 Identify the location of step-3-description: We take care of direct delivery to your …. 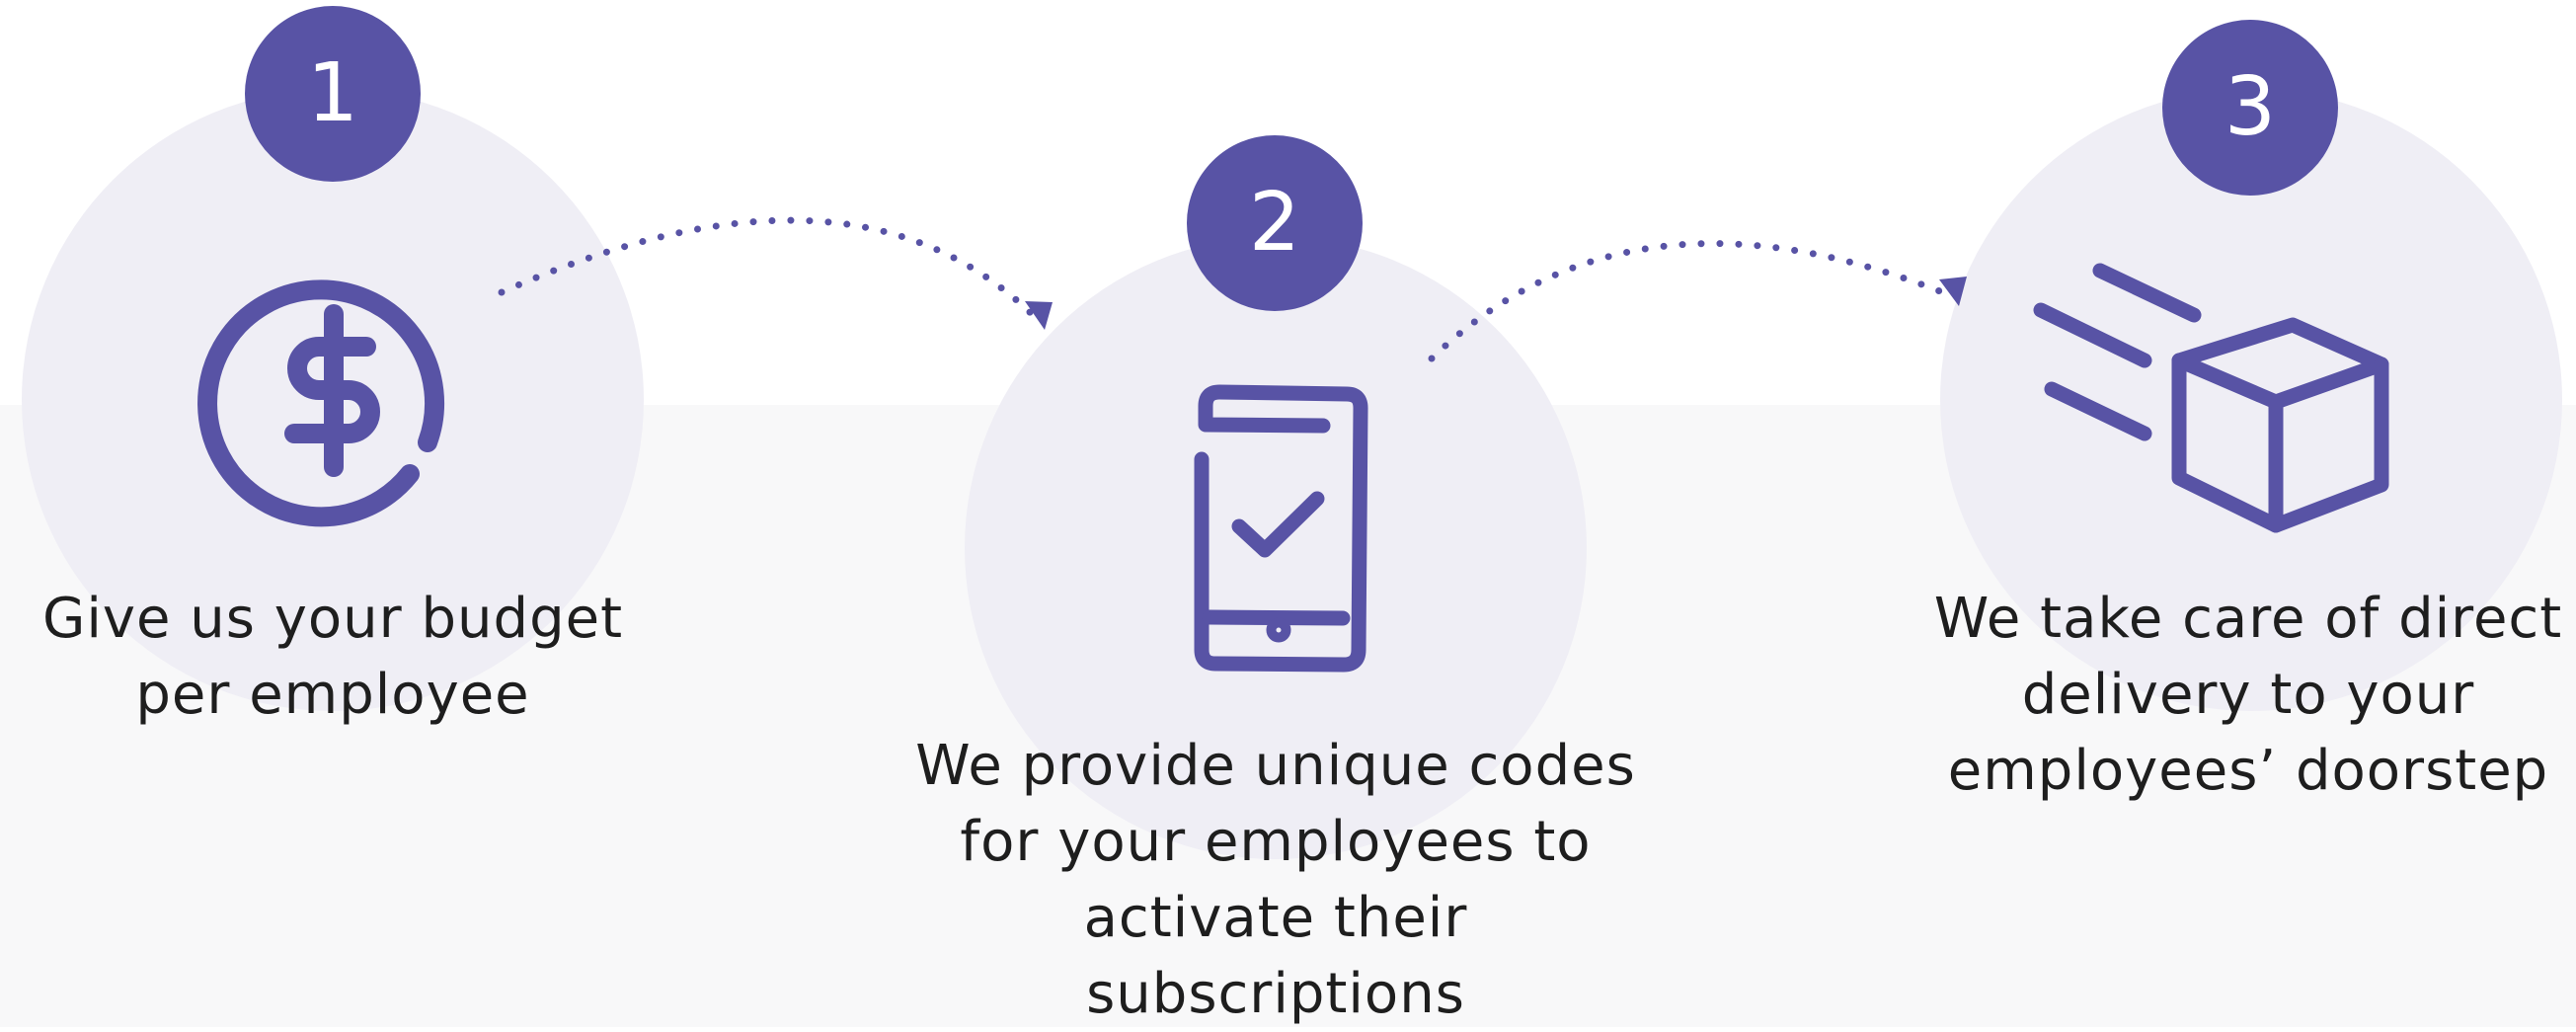
(2214, 695).